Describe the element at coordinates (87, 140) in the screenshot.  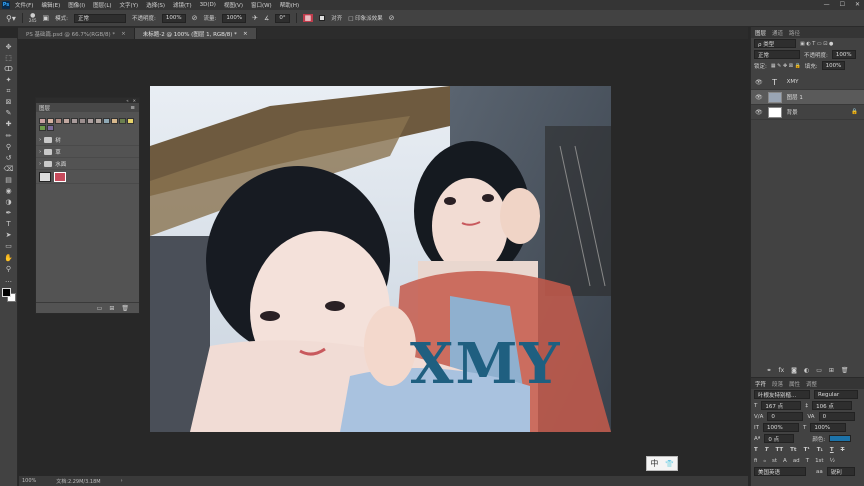
I see `folder-row: › 树` at that location.